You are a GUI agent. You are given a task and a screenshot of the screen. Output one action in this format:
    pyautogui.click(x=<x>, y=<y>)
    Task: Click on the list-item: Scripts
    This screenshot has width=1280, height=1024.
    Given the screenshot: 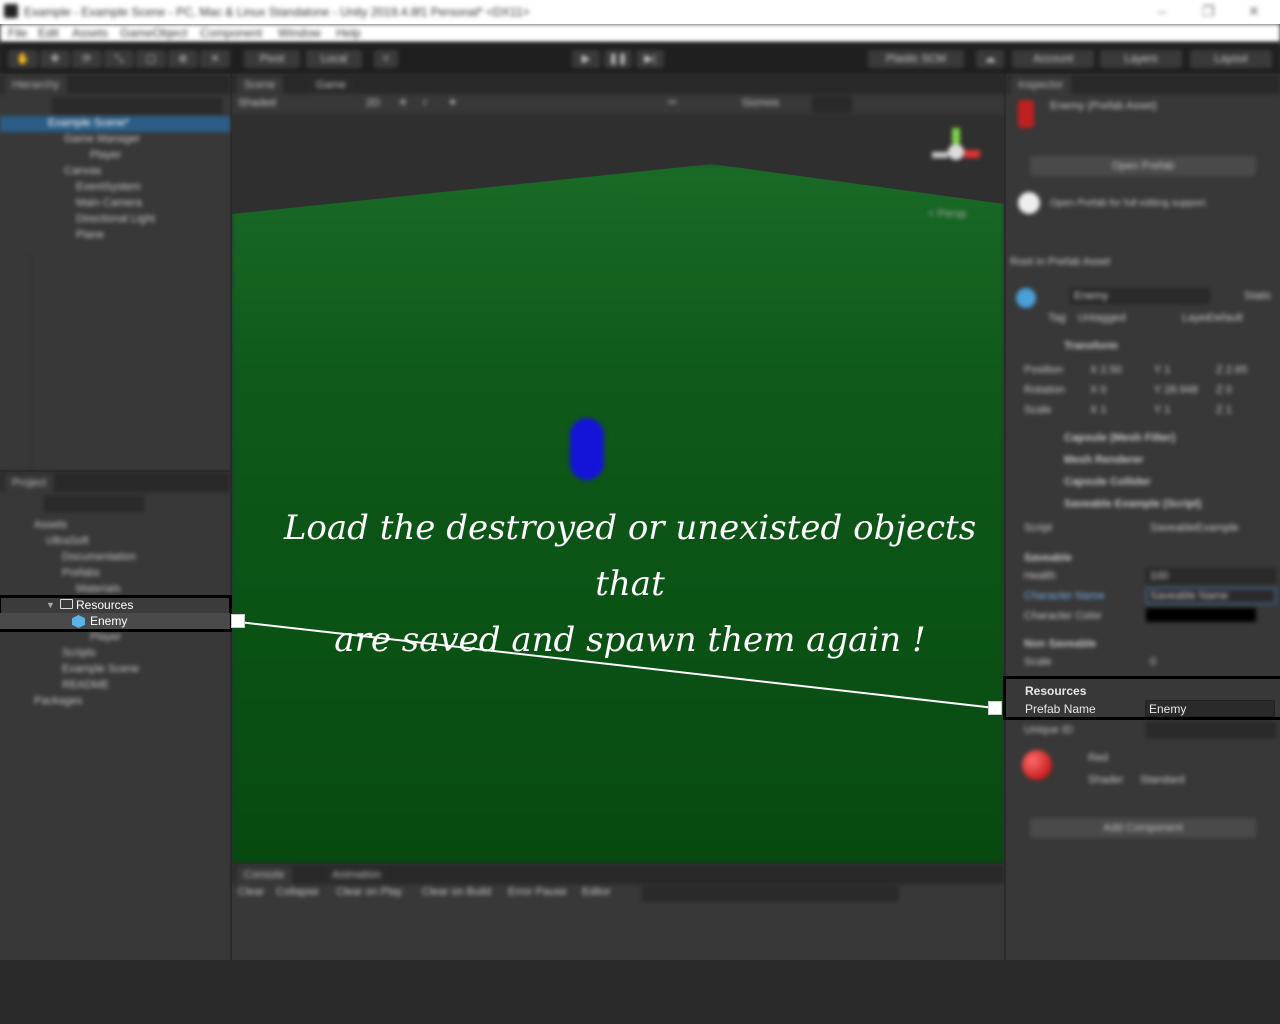 What is the action you would take?
    pyautogui.click(x=79, y=653)
    